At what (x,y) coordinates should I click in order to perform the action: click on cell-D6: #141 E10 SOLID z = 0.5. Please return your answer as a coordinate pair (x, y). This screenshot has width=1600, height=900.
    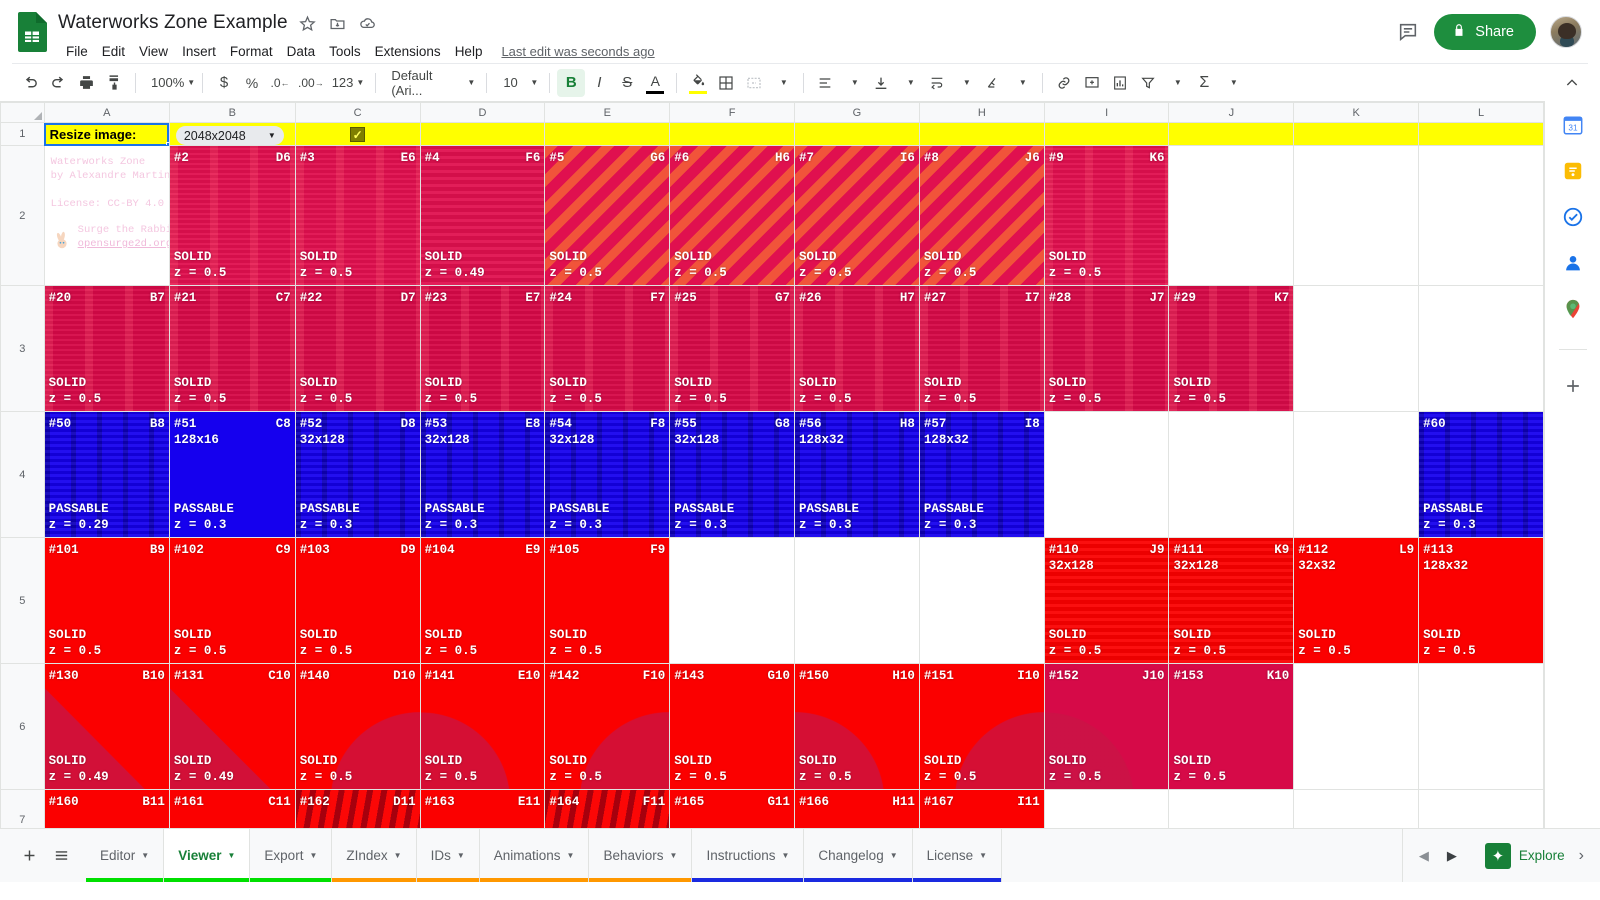
    Looking at the image, I should click on (482, 726).